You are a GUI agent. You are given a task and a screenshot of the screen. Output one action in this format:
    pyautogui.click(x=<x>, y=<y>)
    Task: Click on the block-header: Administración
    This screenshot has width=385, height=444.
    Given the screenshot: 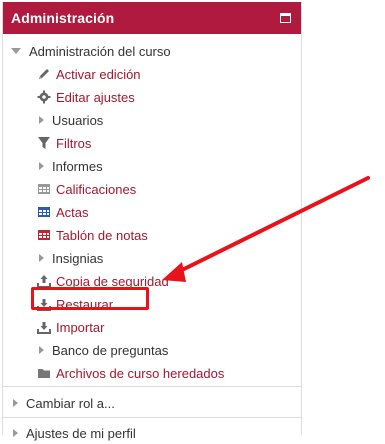 What is the action you would take?
    pyautogui.click(x=152, y=18)
    